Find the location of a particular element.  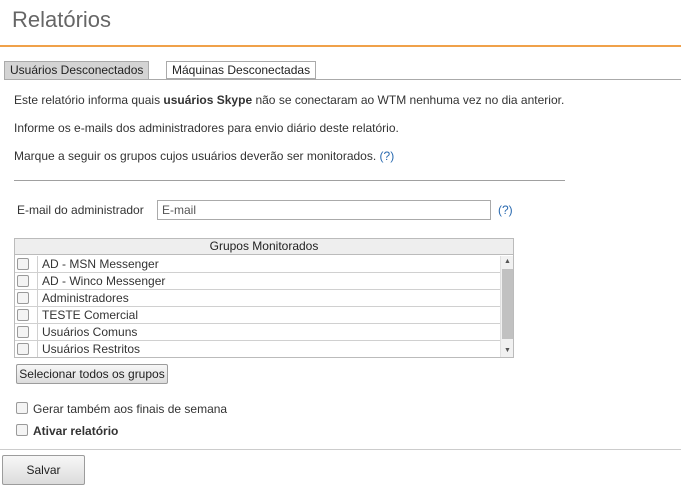

tab-usuarios-desconectados: Usuários Desconectados is located at coordinates (77, 70).